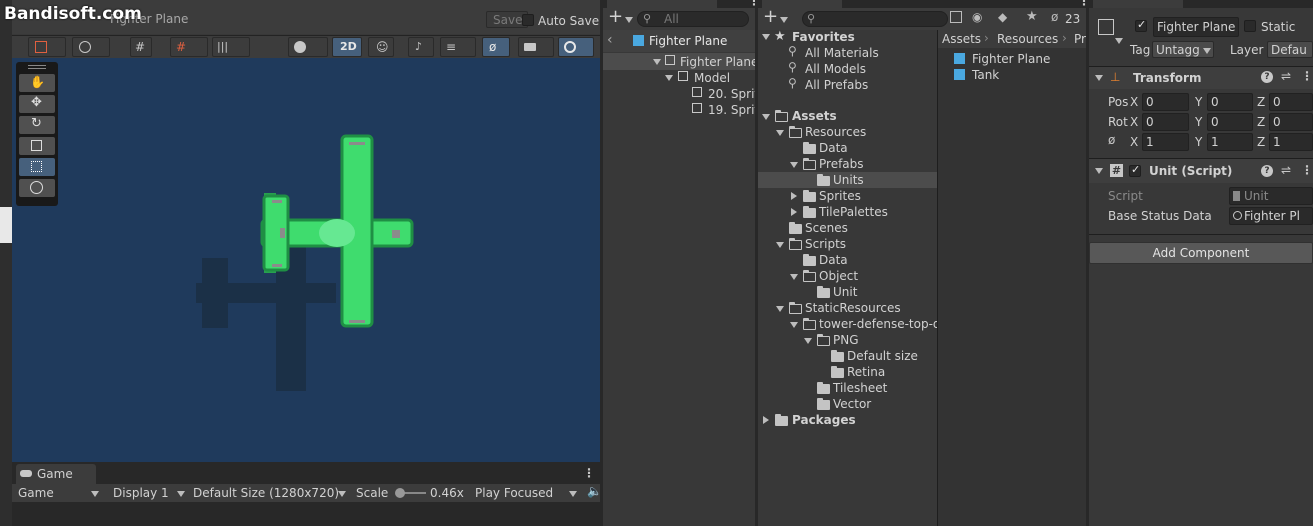 The height and width of the screenshot is (526, 1313). What do you see at coordinates (852, 404) in the screenshot?
I see `tree-vector: Vector` at bounding box center [852, 404].